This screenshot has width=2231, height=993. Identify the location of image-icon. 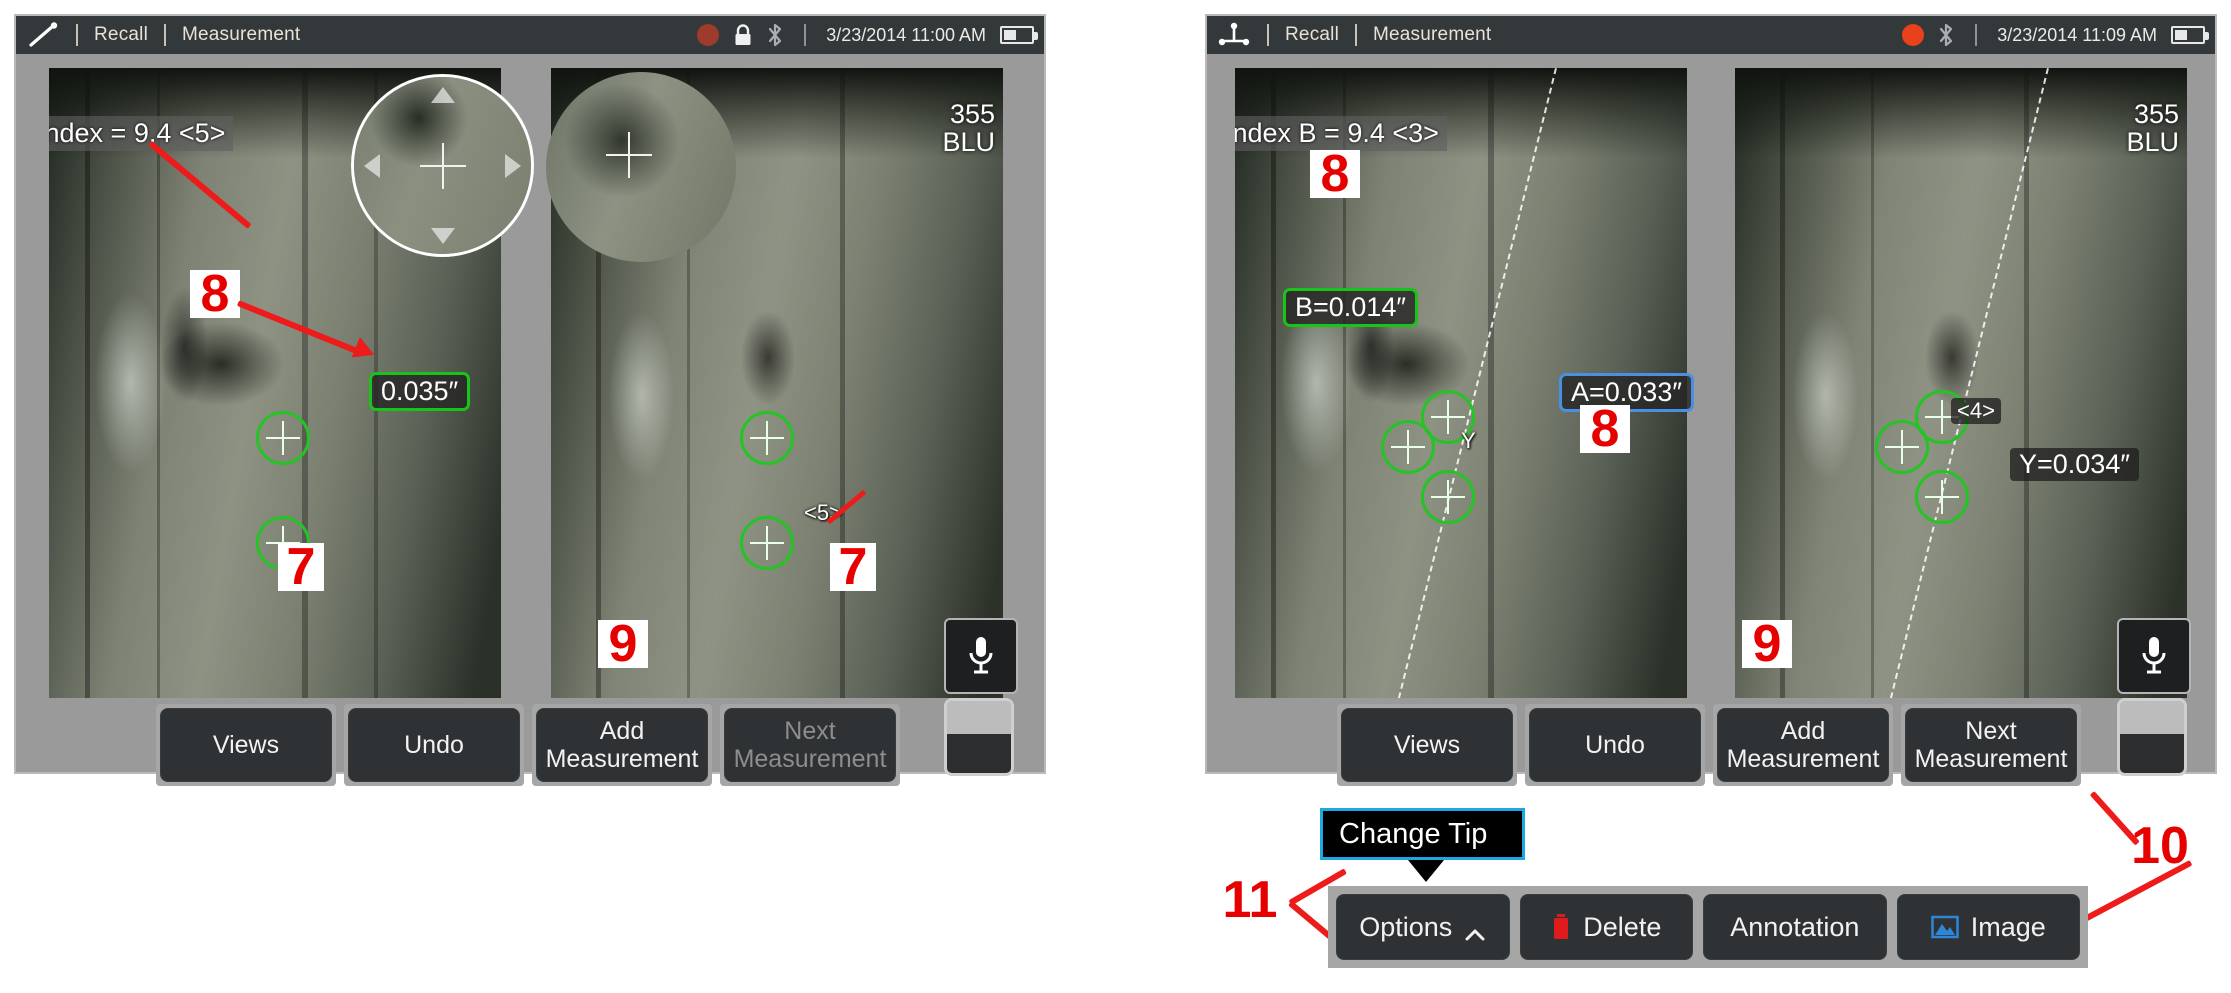
(1945, 927).